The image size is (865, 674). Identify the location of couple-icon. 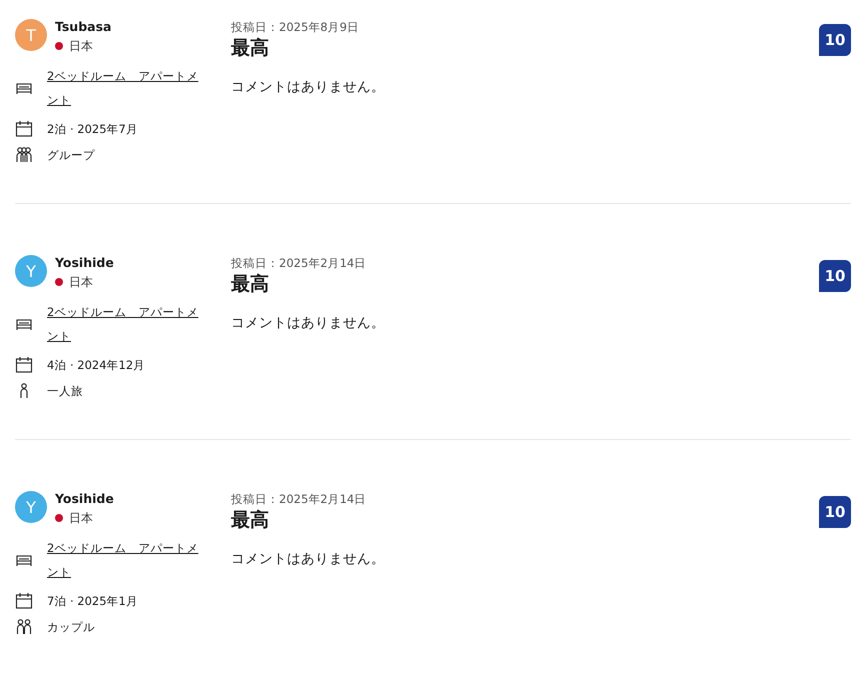
(24, 627).